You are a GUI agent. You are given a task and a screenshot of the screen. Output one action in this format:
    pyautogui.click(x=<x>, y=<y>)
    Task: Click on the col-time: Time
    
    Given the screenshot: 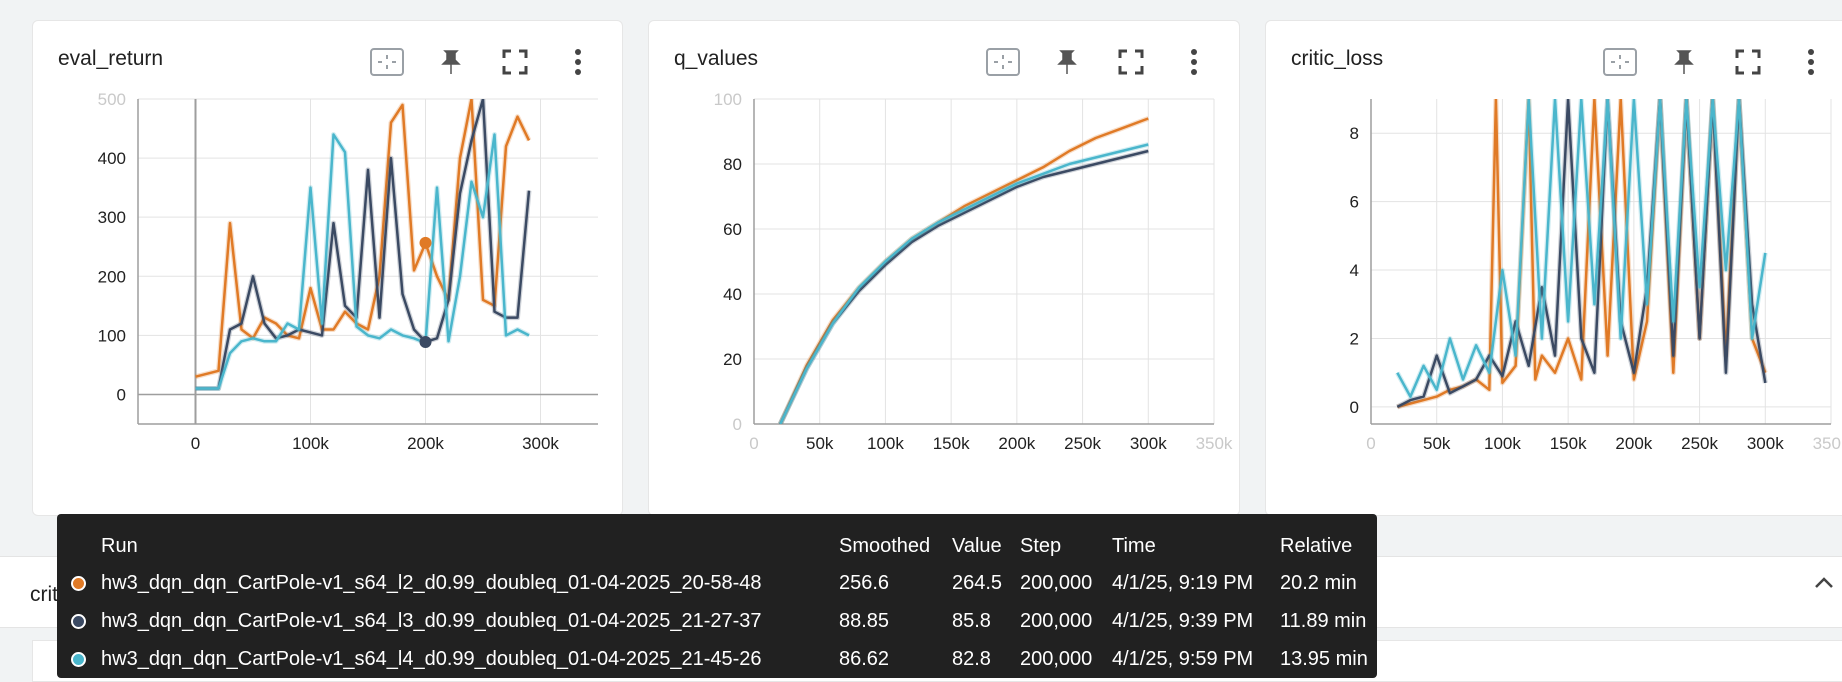 What is the action you would take?
    pyautogui.click(x=1134, y=545)
    